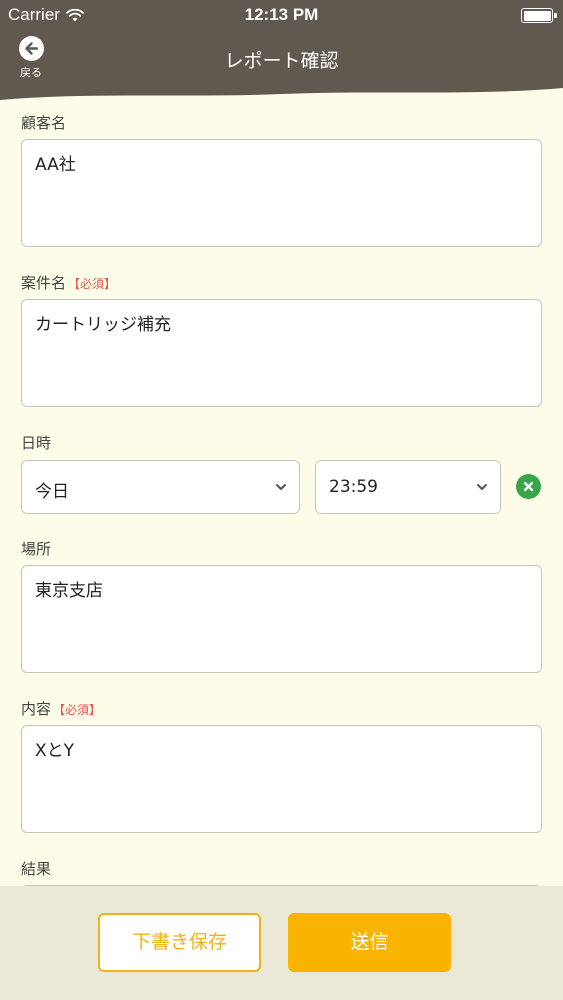 This screenshot has width=563, height=1000. I want to click on date-select-value: 今日, so click(52, 492).